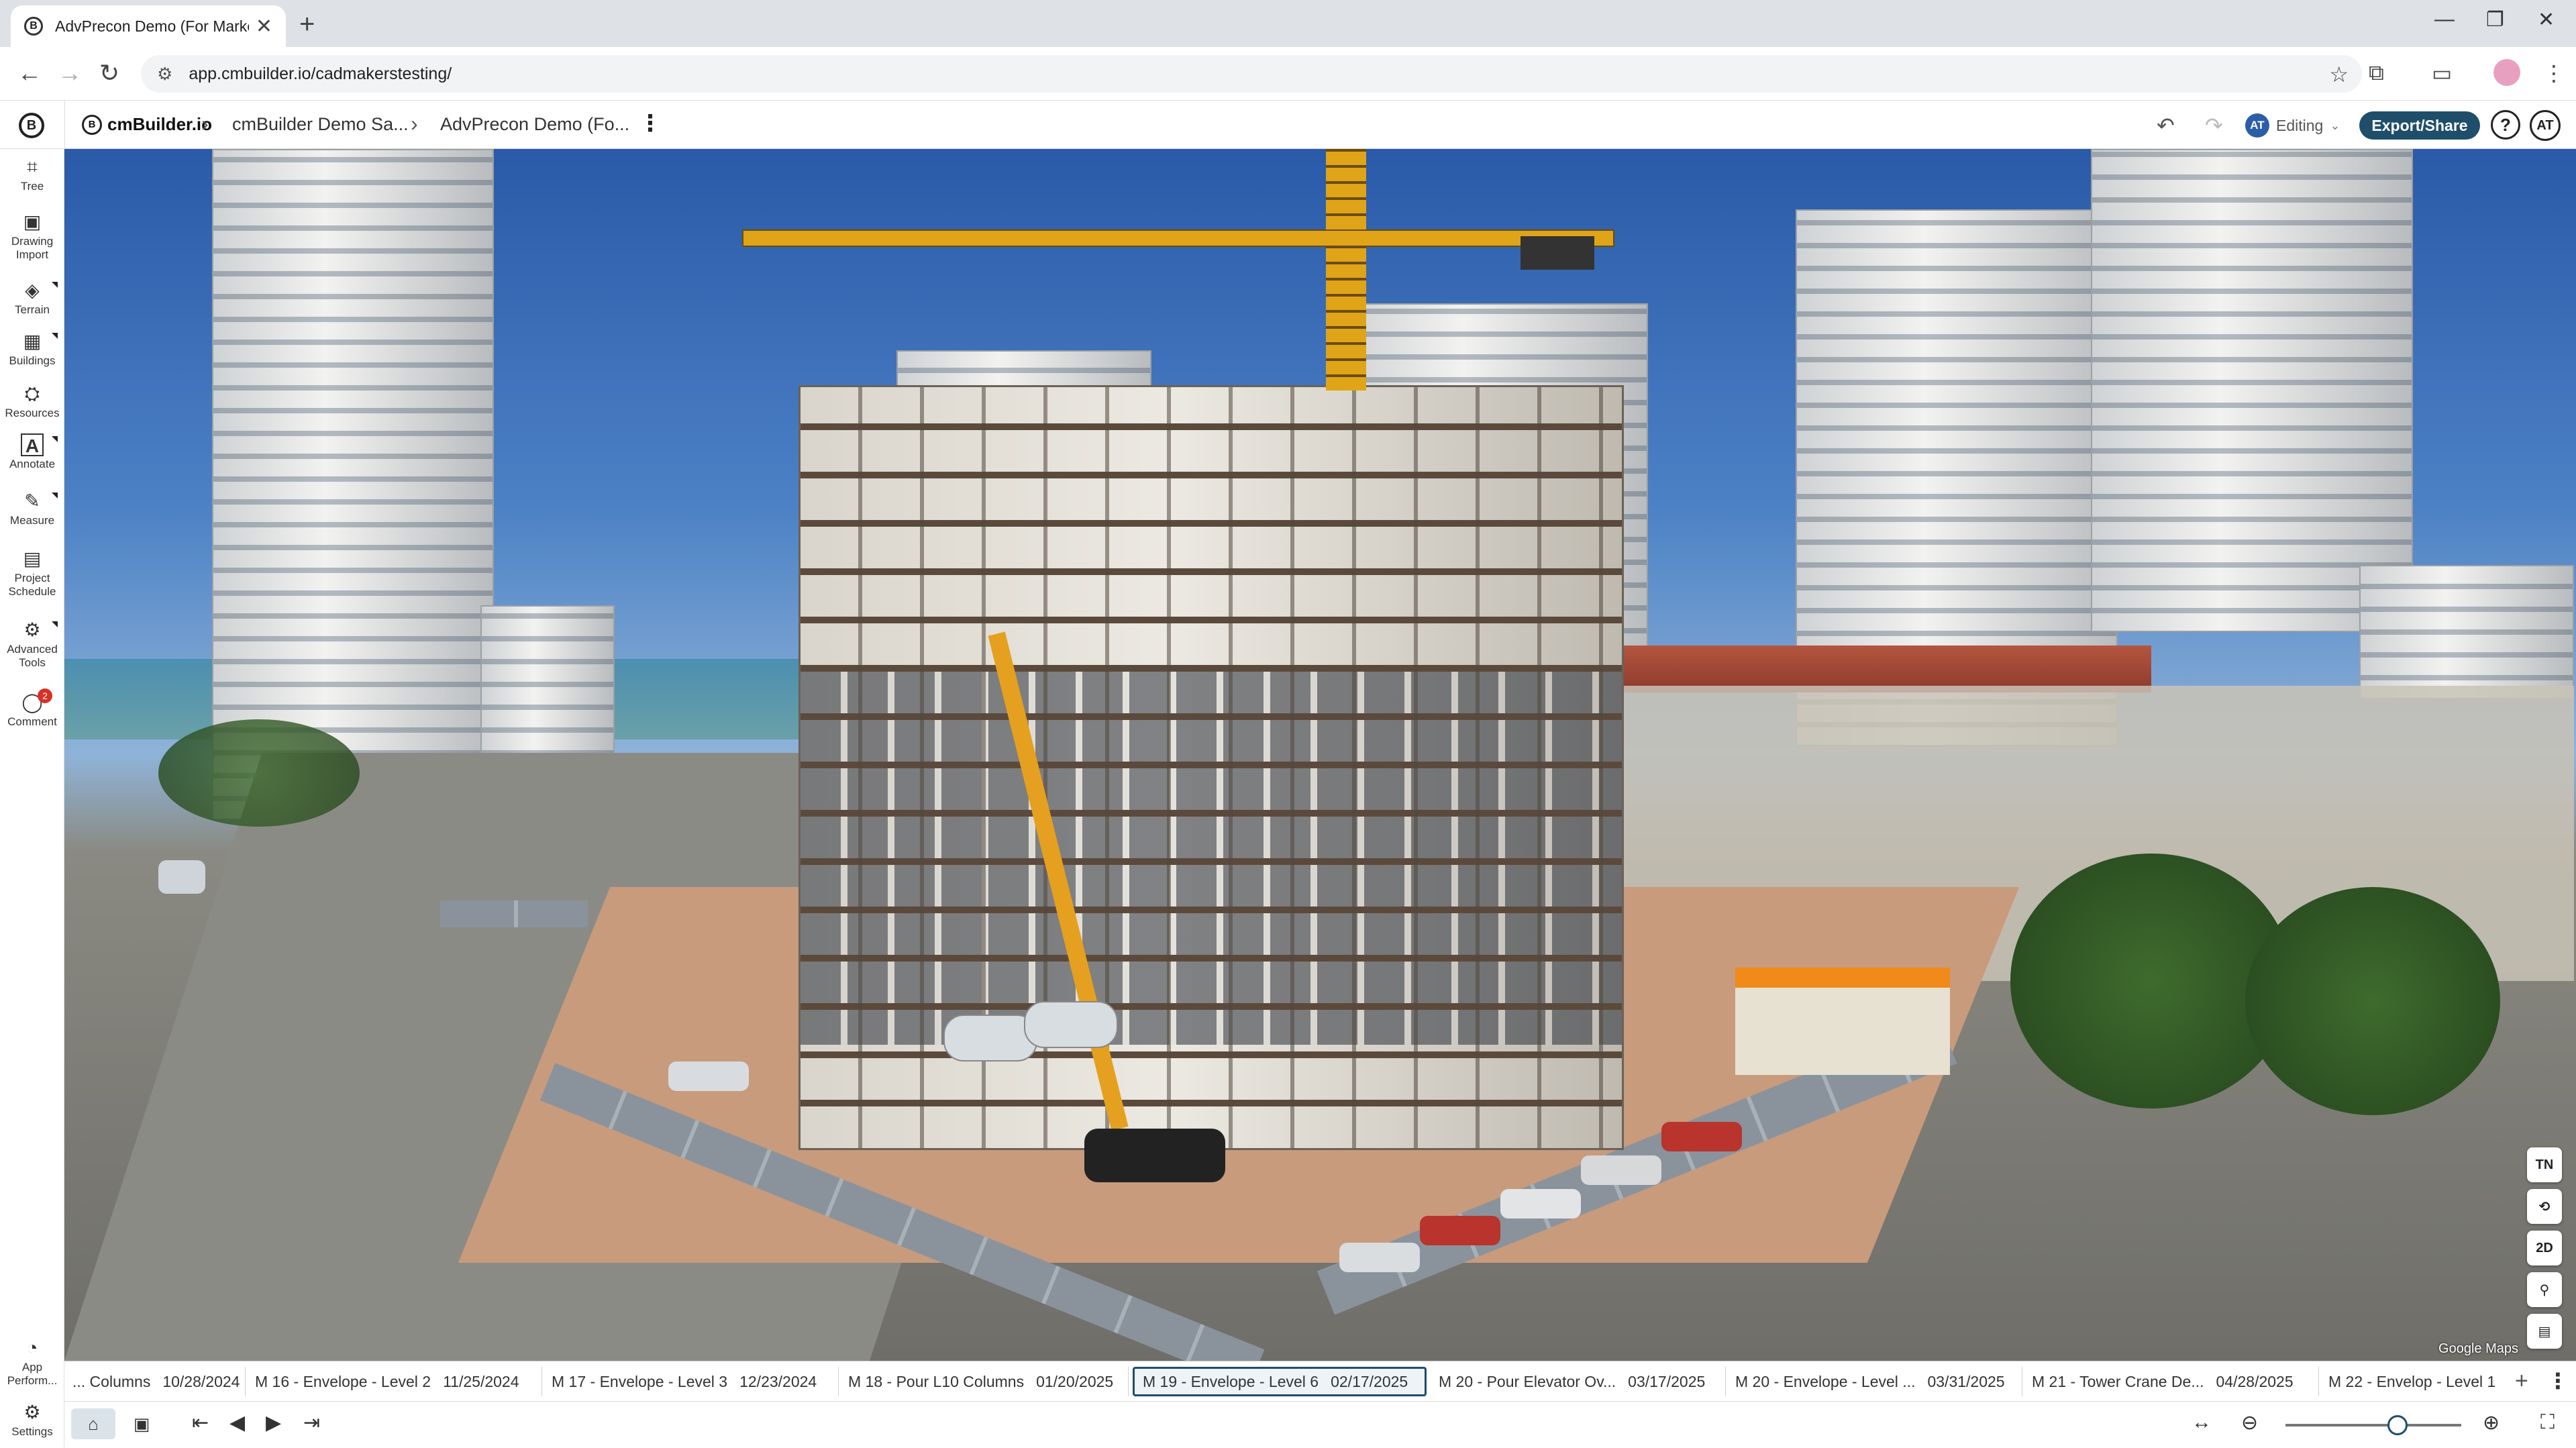 The height and width of the screenshot is (1448, 2576). I want to click on redo-icon: ↷, so click(2214, 125).